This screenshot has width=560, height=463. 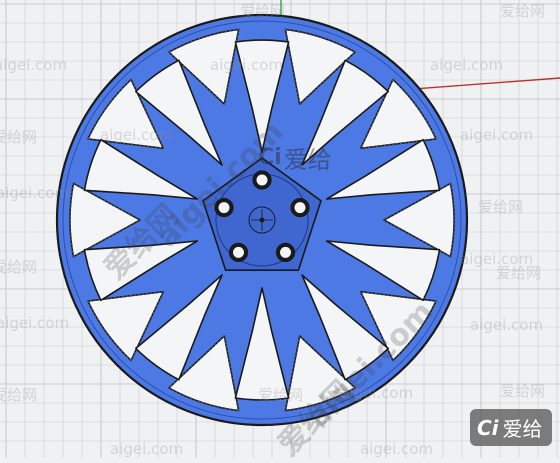 What do you see at coordinates (522, 429) in the screenshot?
I see `brand-badge-text: 爱给` at bounding box center [522, 429].